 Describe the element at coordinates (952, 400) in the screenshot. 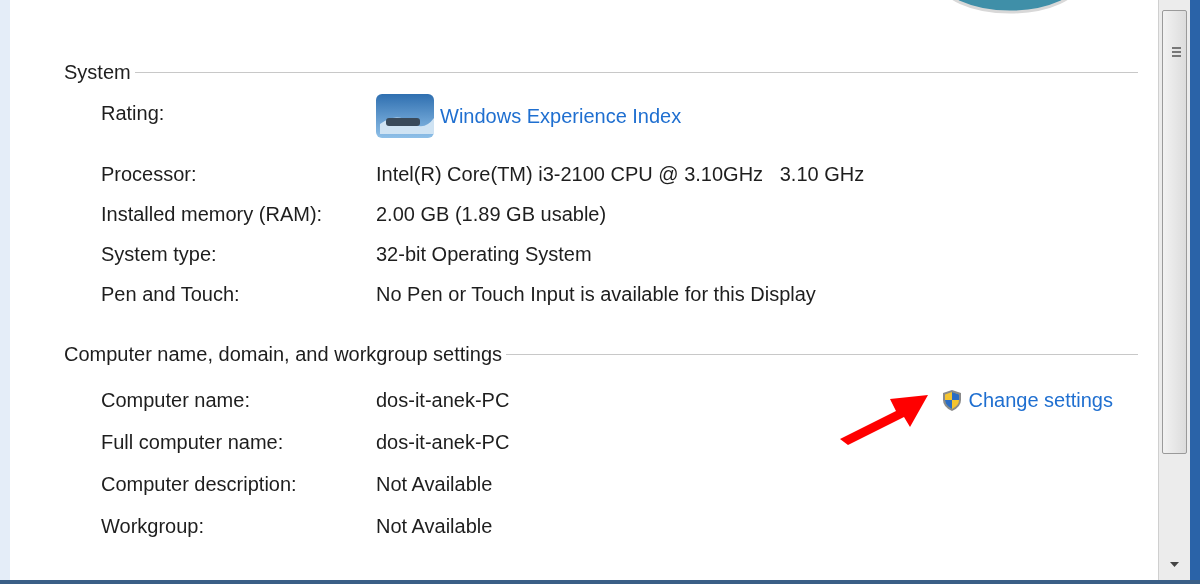

I see `shield-icon` at that location.